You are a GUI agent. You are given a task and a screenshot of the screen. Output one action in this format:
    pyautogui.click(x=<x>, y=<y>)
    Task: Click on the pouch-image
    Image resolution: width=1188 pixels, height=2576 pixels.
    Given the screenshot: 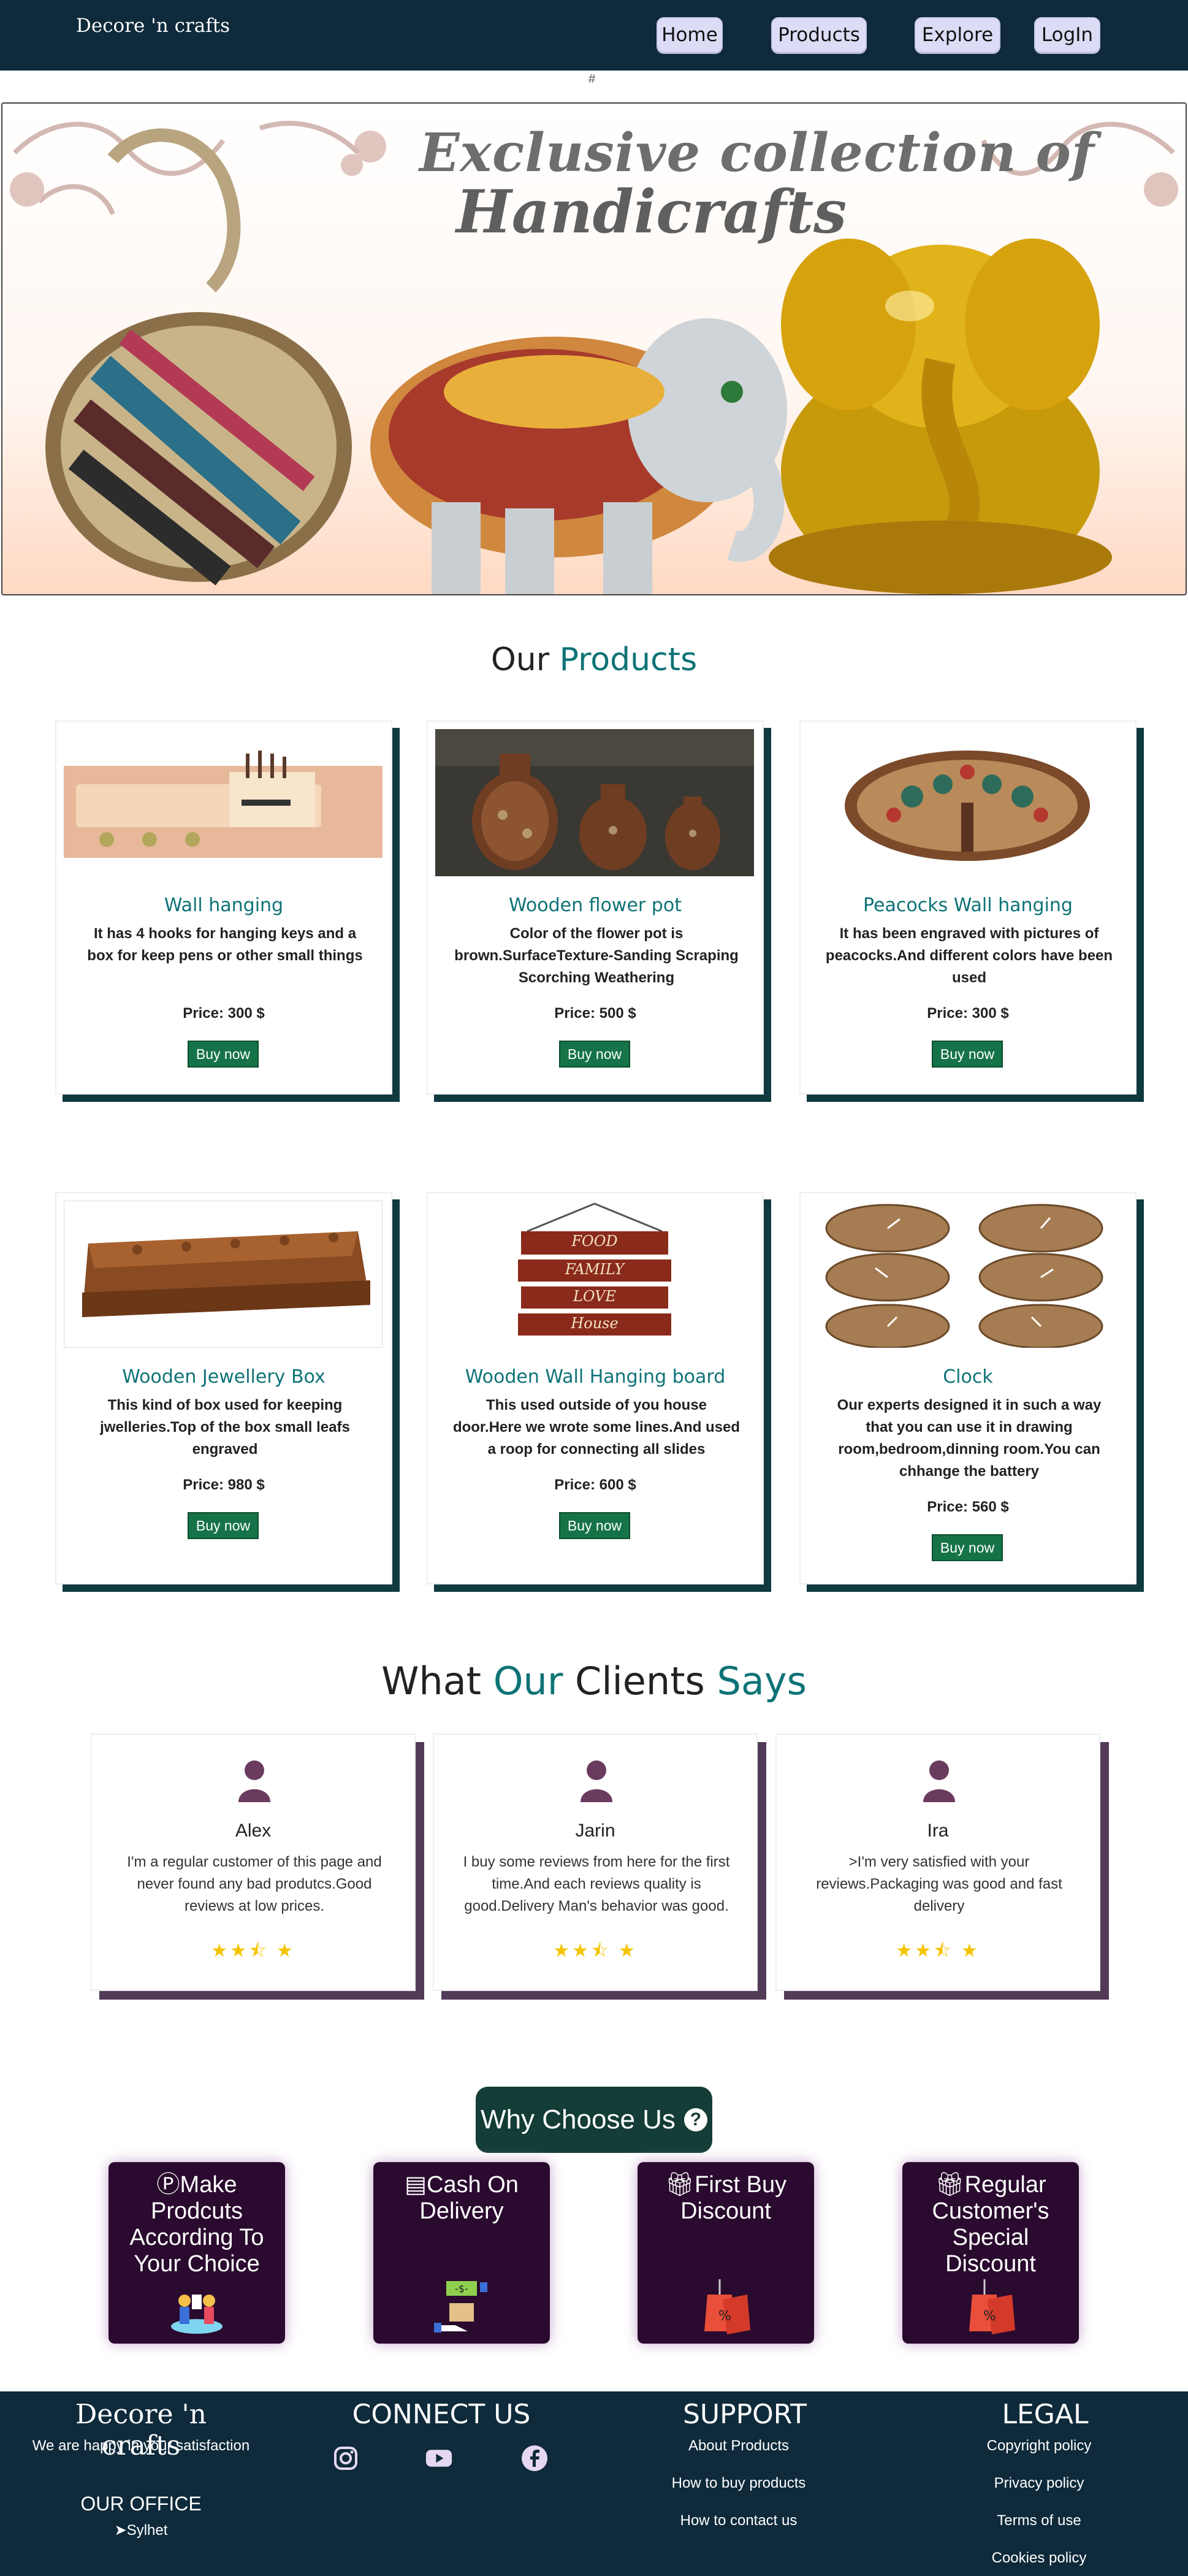 What is the action you would take?
    pyautogui.click(x=198, y=357)
    